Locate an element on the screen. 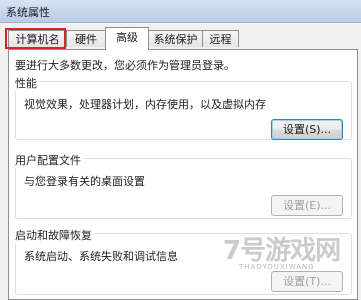  tab-advanced: 高级 is located at coordinates (127, 38).